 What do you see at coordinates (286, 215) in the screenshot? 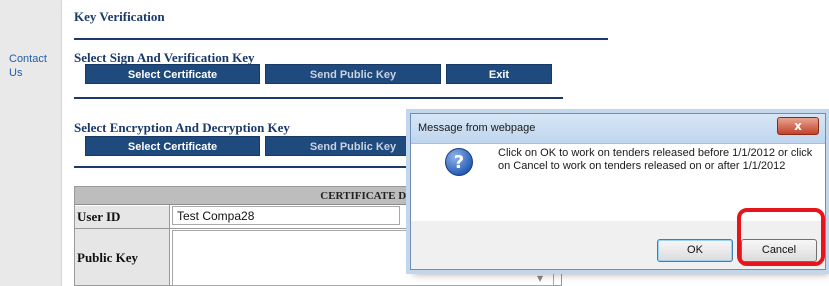
I see `user-id-field: Test Compa28` at bounding box center [286, 215].